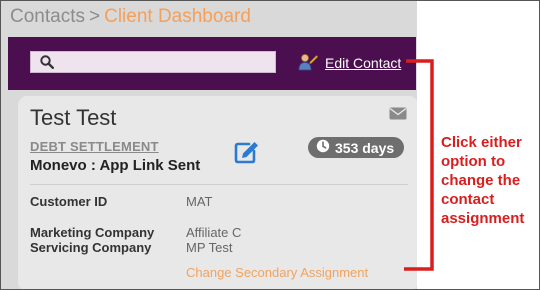 The height and width of the screenshot is (290, 540). I want to click on callout-line: assignment, so click(483, 218).